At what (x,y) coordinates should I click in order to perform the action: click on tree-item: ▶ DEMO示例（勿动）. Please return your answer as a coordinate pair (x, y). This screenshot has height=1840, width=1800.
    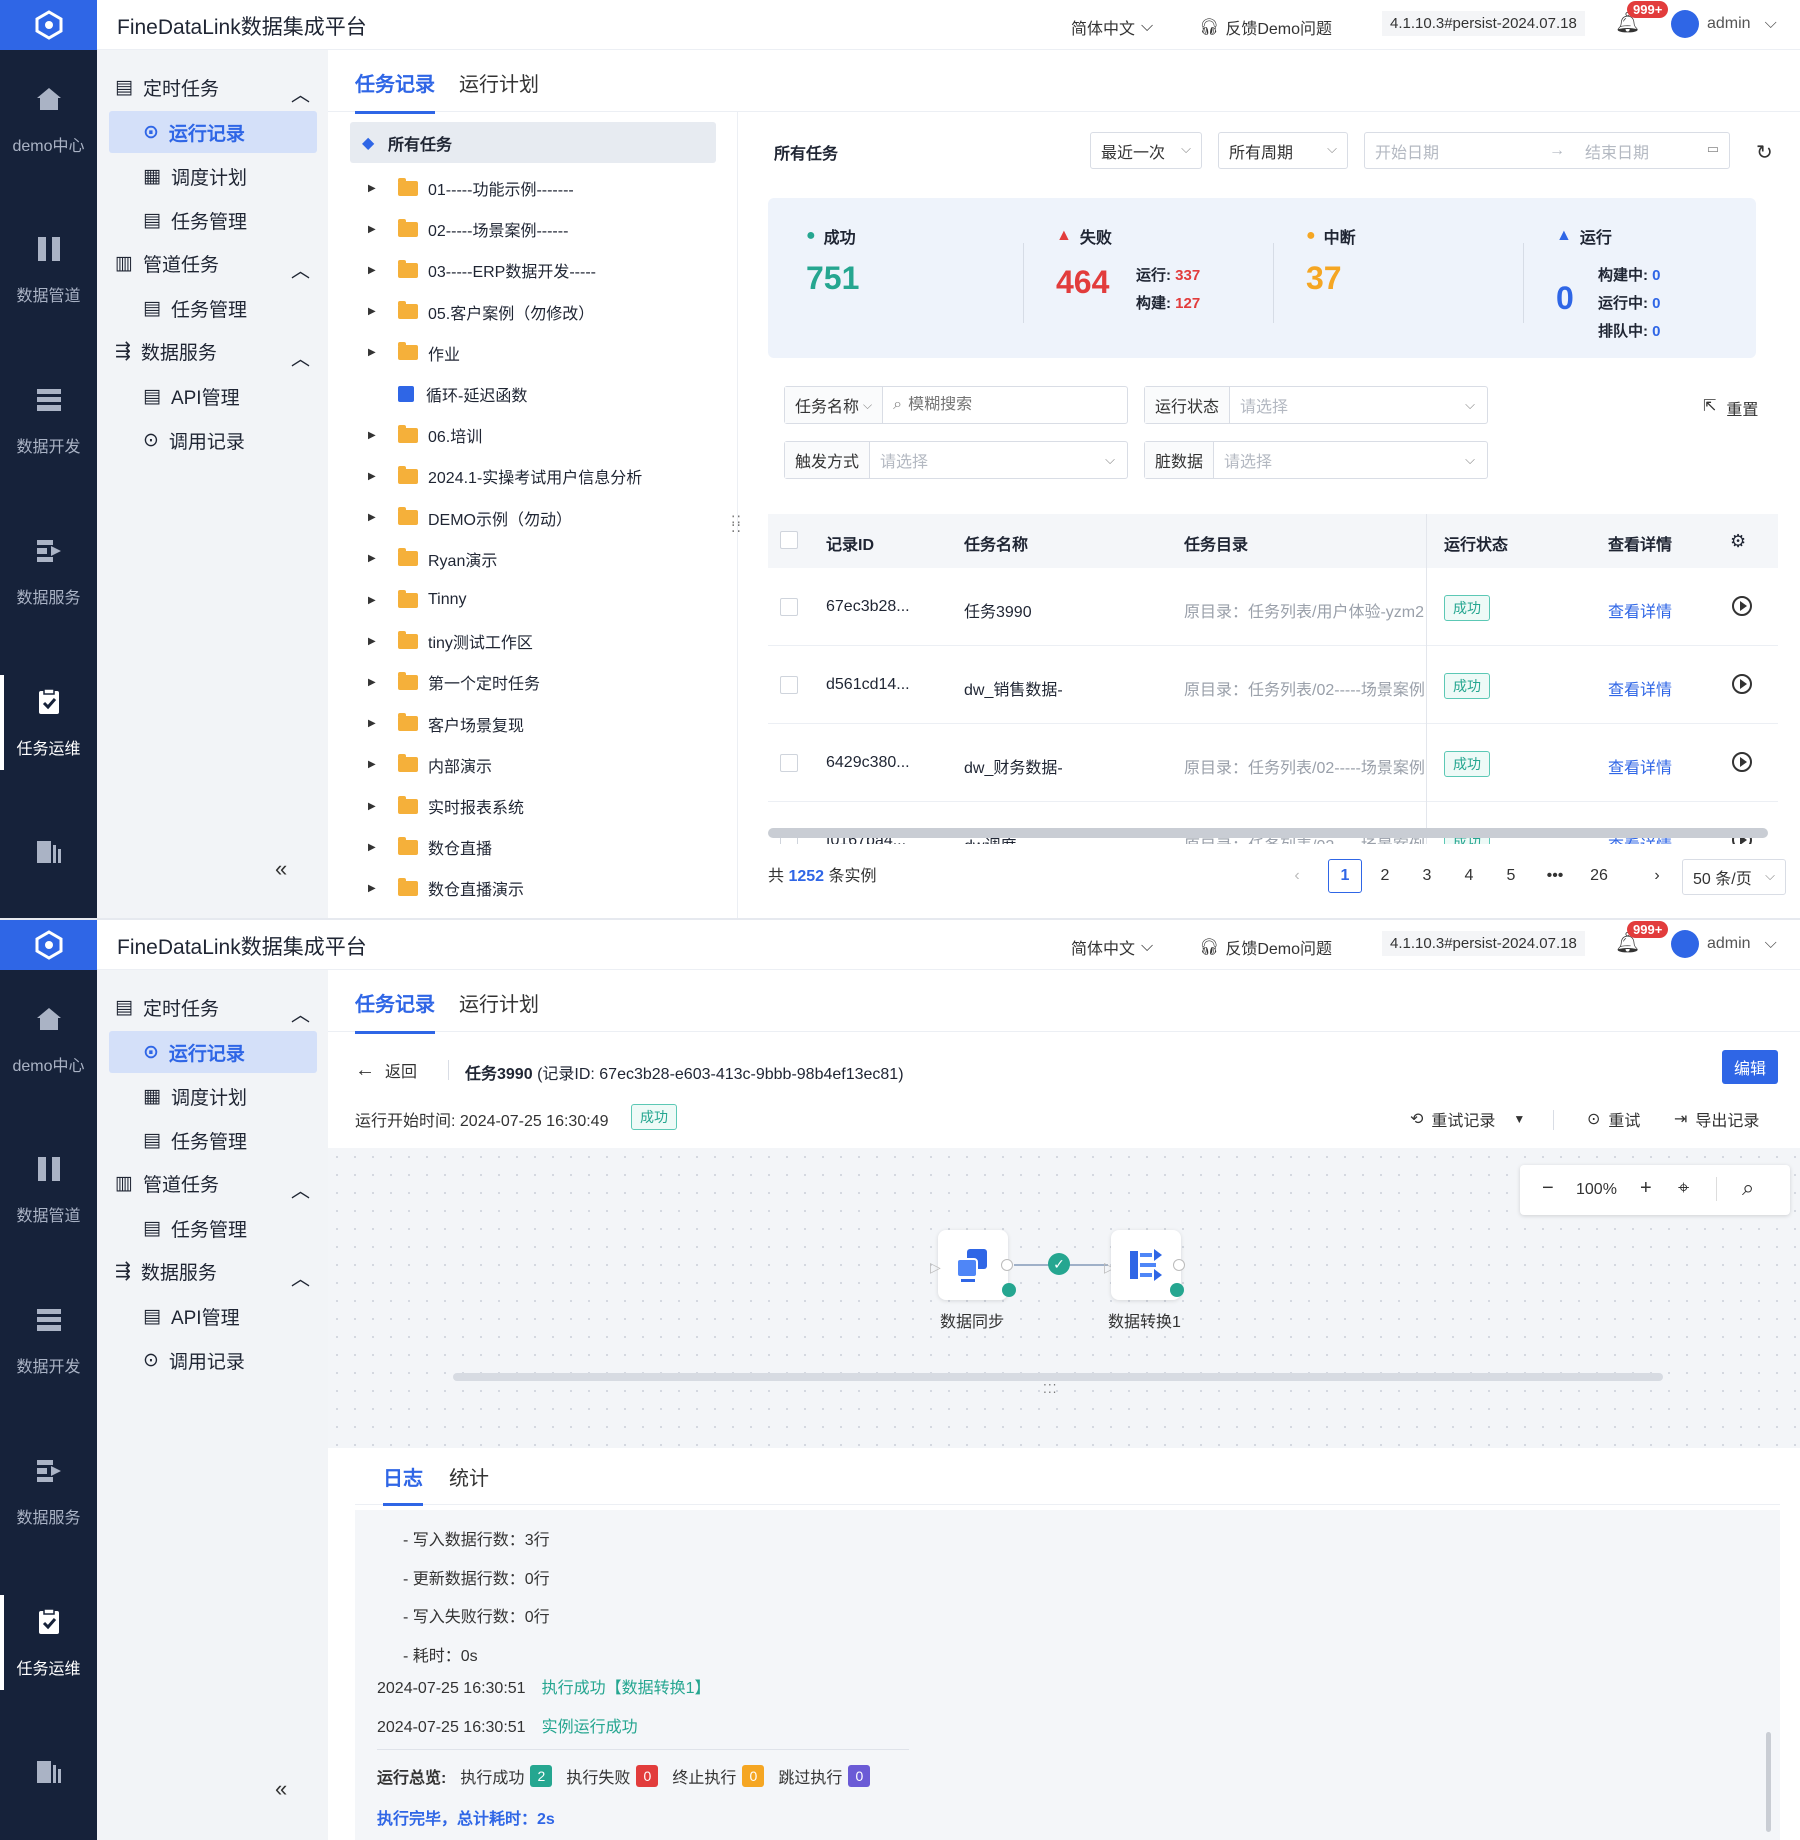
    Looking at the image, I should click on (470, 518).